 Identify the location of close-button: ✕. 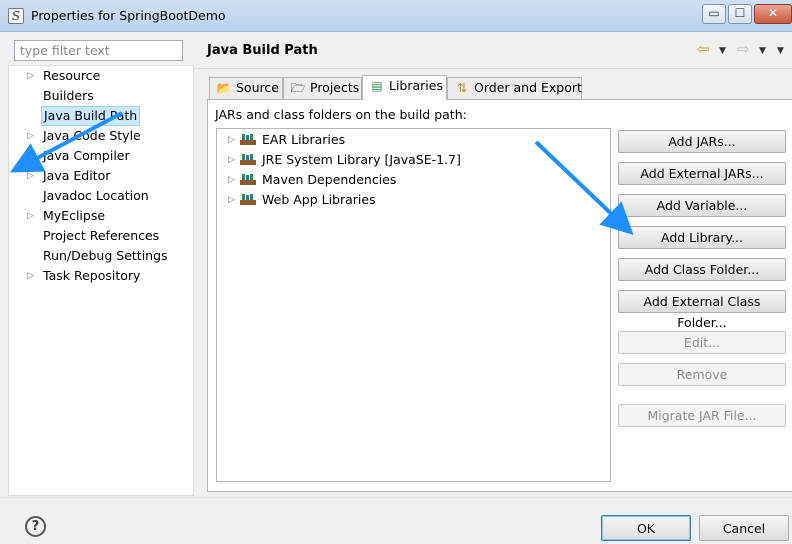
(773, 14).